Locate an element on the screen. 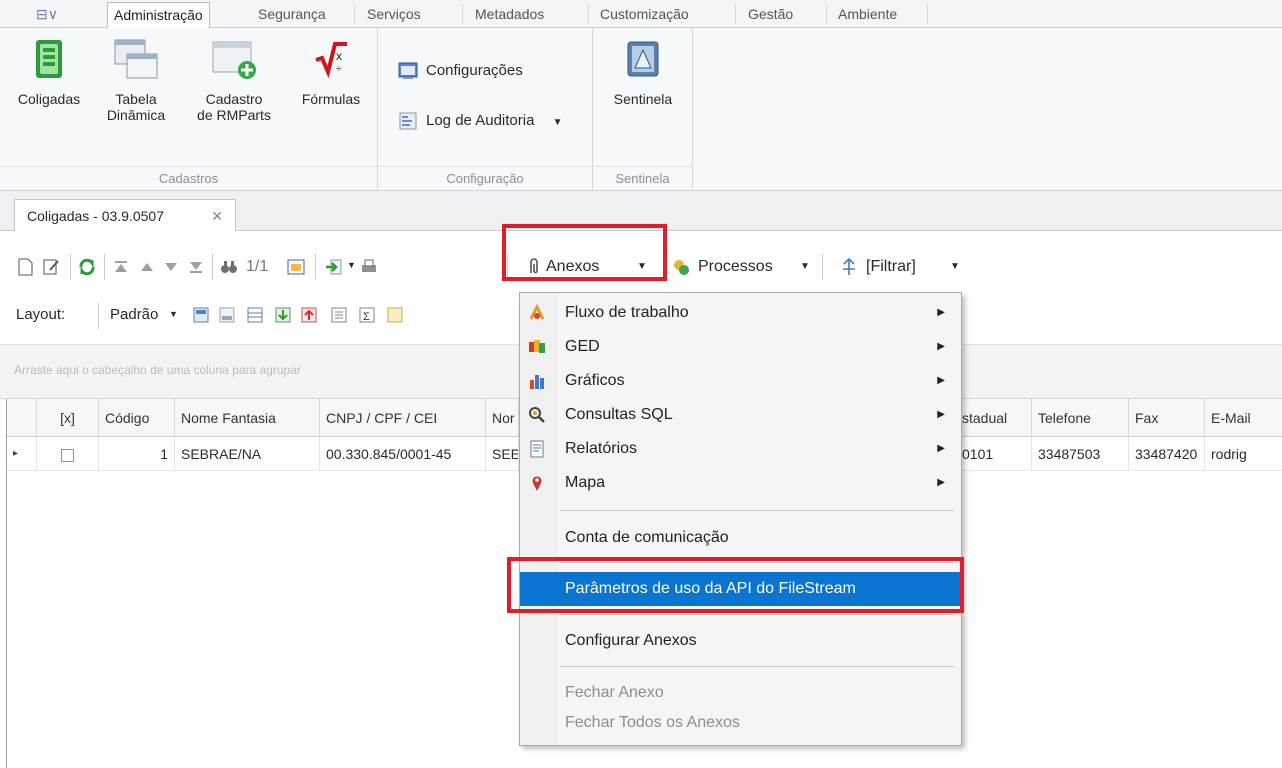 The height and width of the screenshot is (768, 1282). layout-load-icon is located at coordinates (227, 315).